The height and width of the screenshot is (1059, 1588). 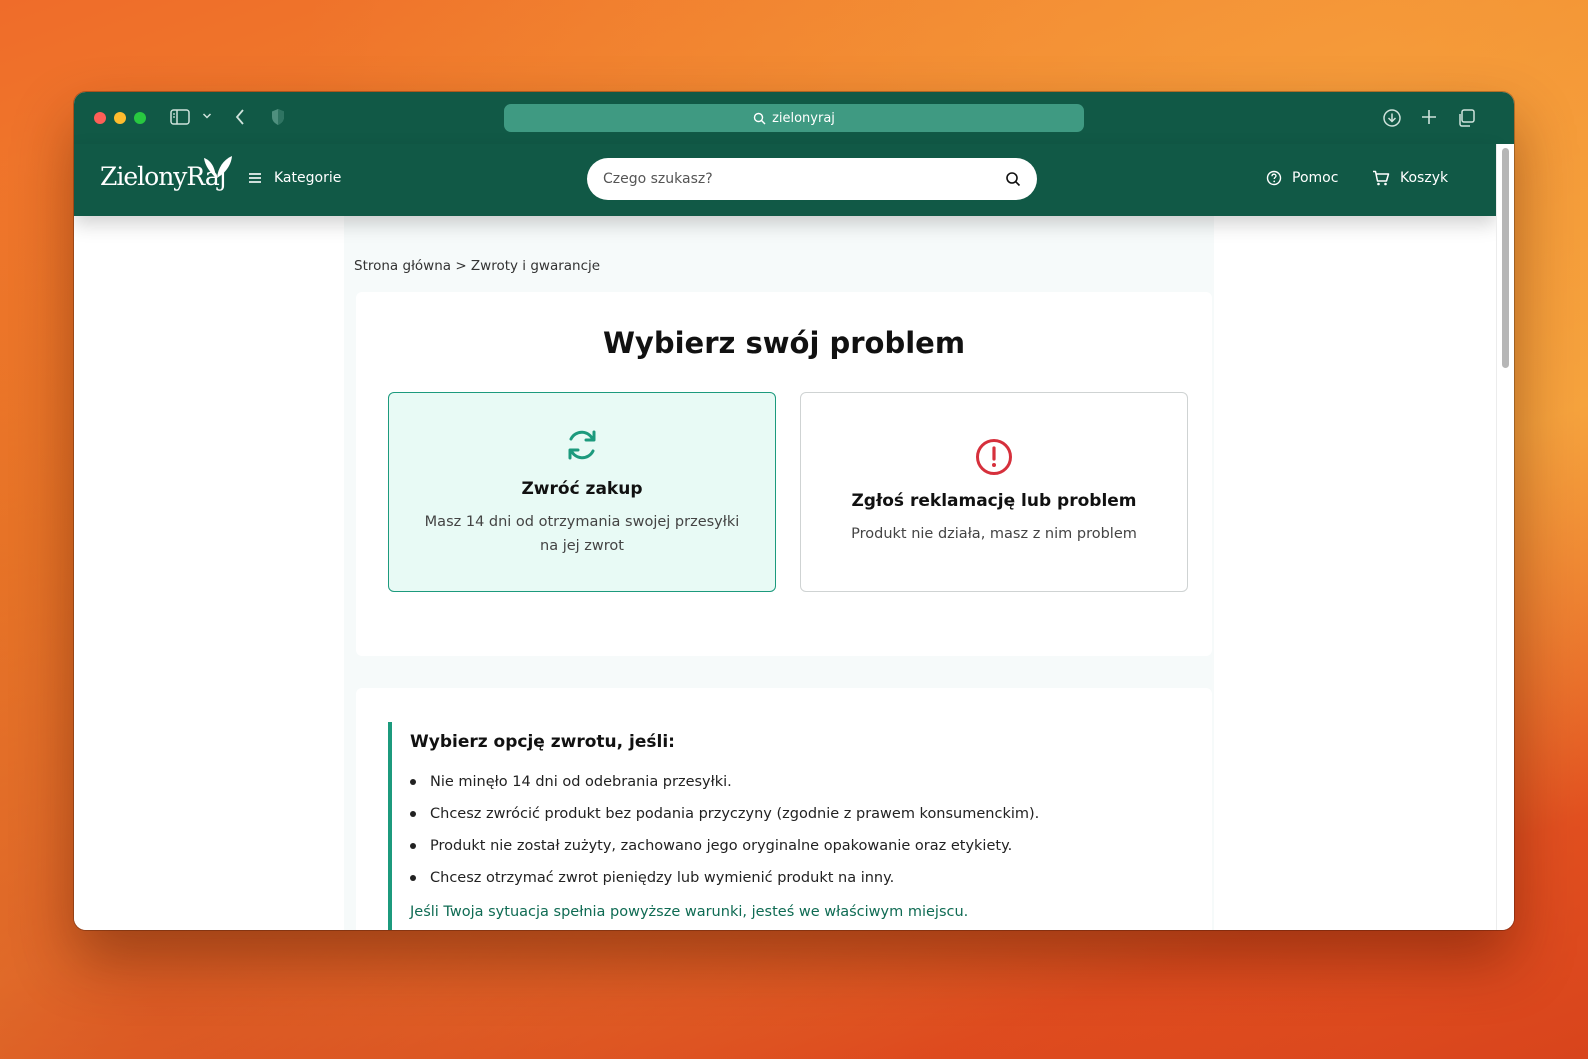 I want to click on card-description: Produkt nie działa, masz z nim problem, so click(x=994, y=534).